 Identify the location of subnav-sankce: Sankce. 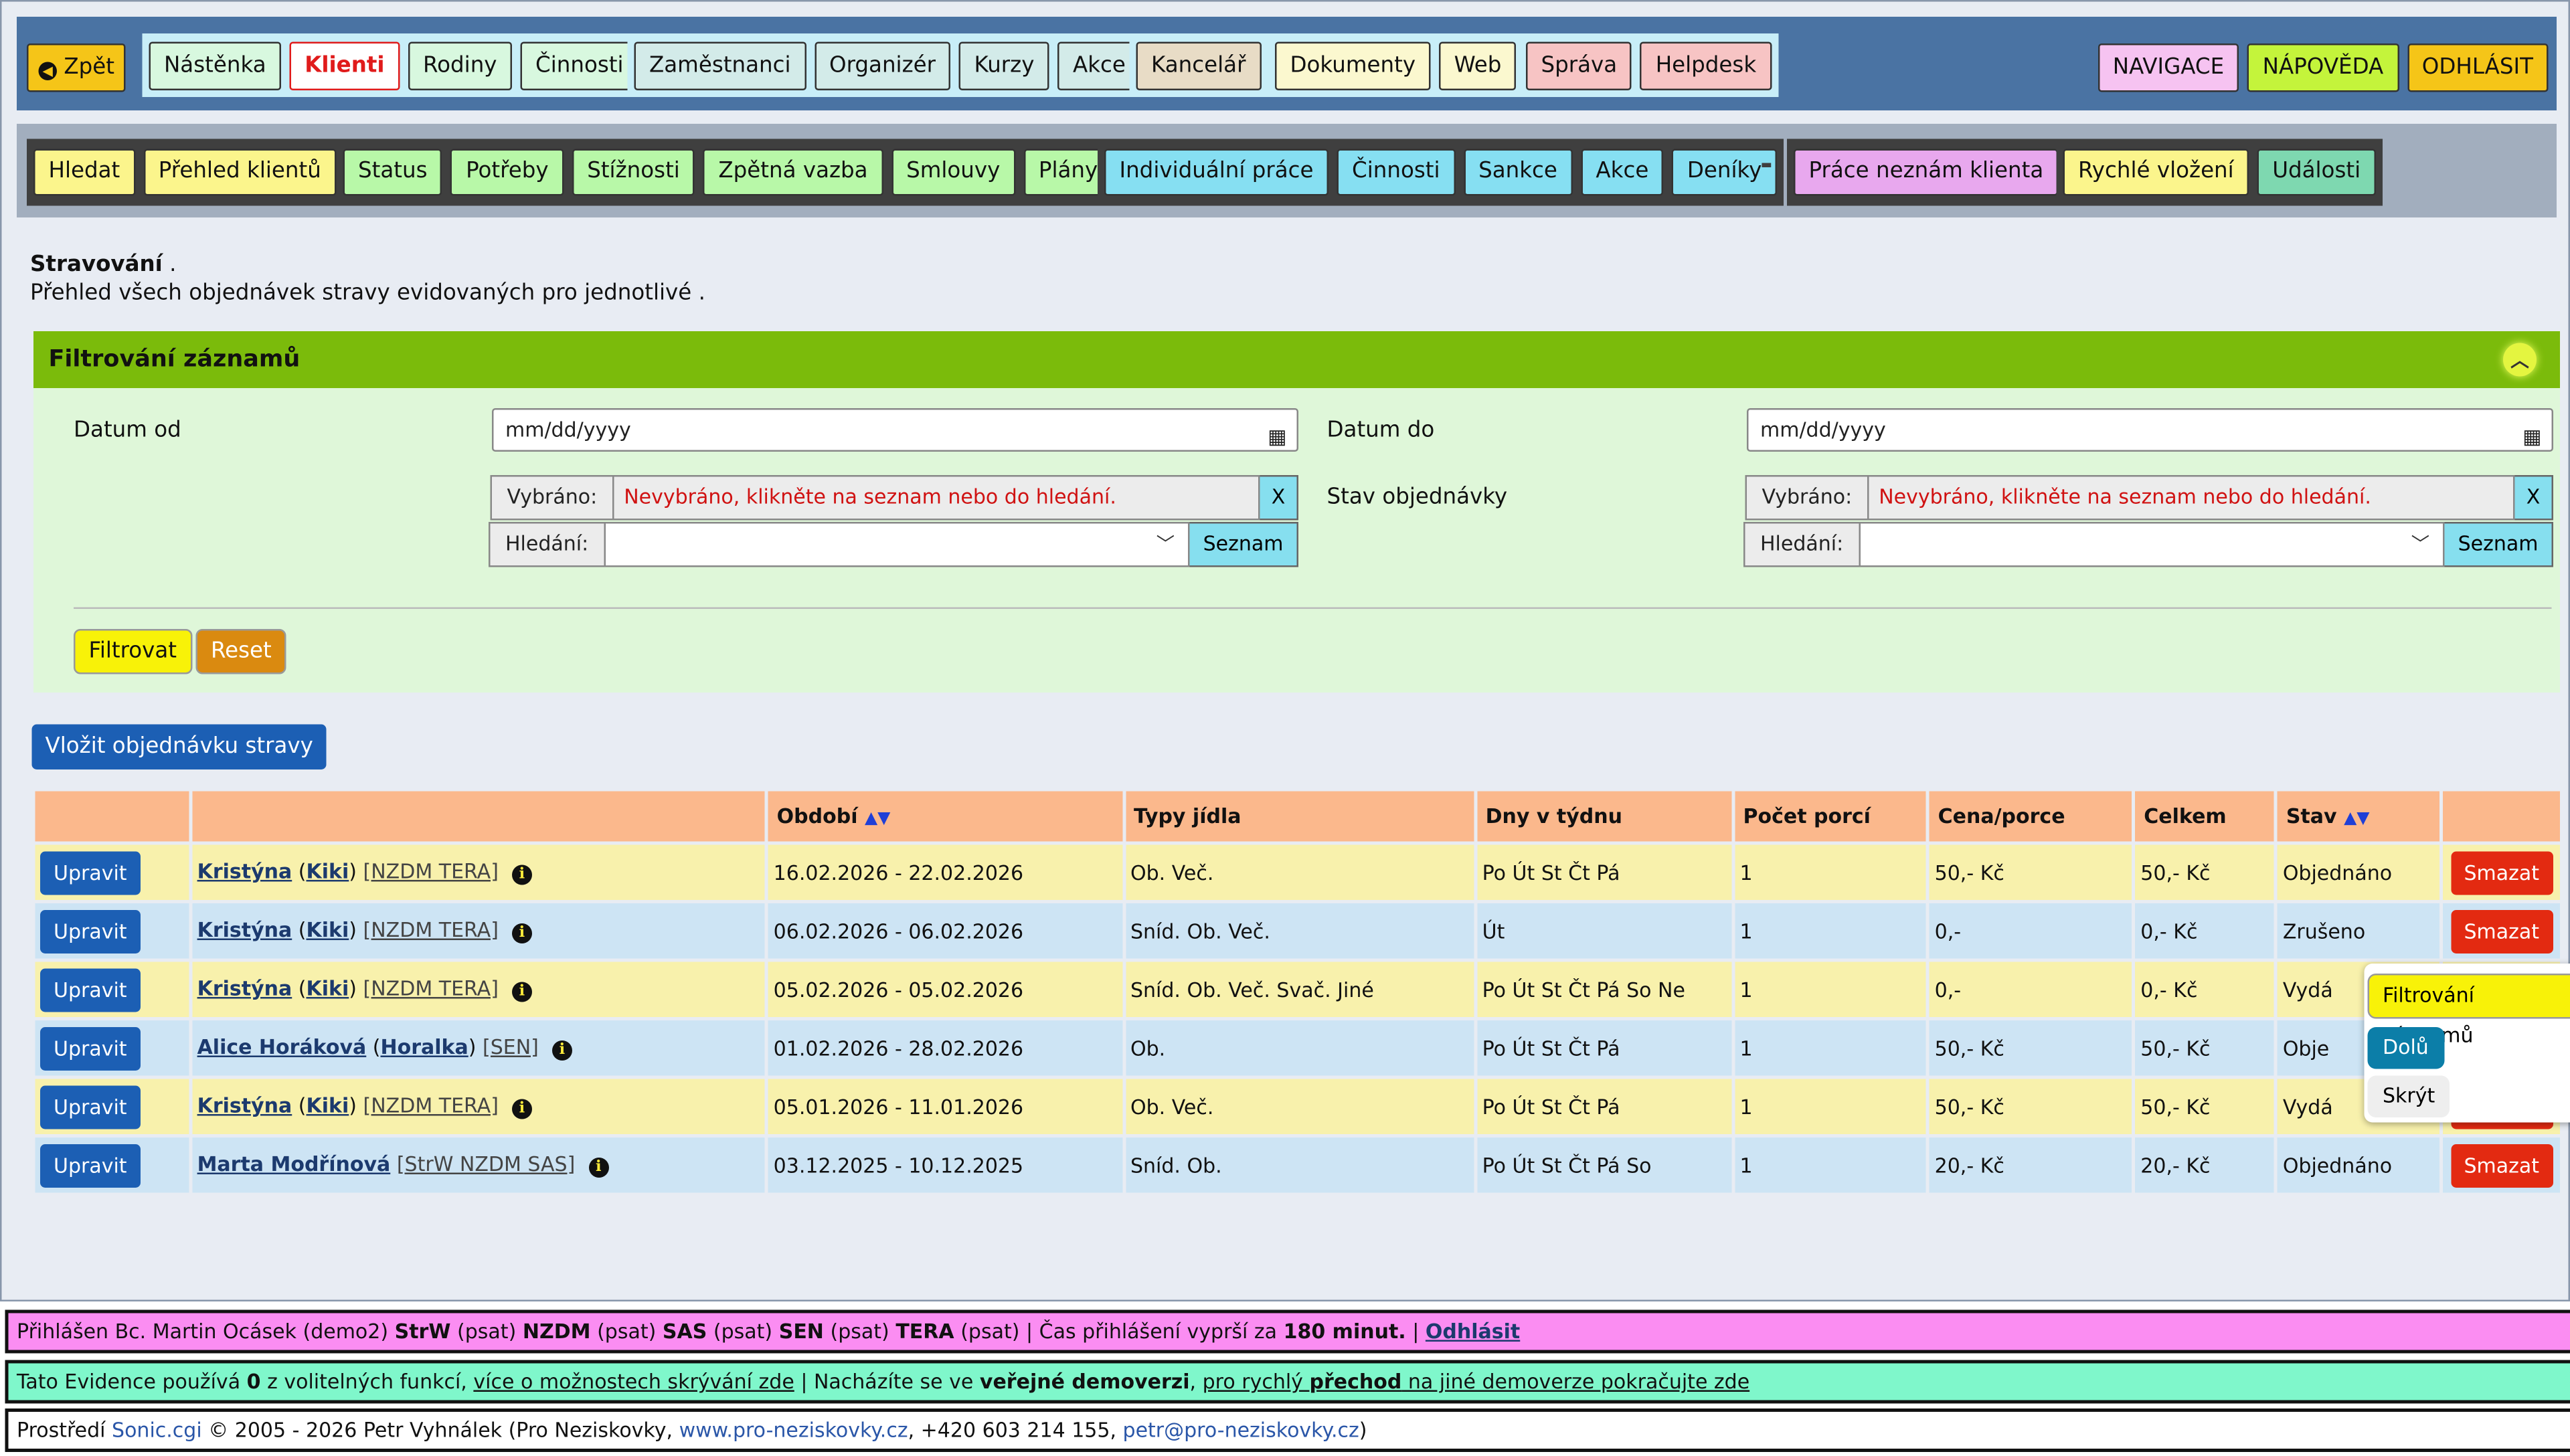
(1518, 172).